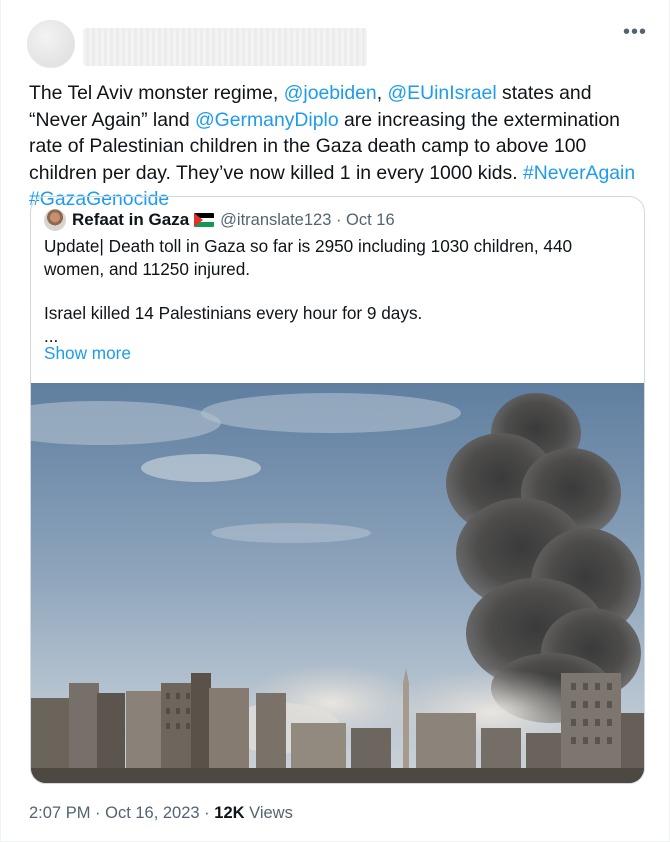 Image resolution: width=670 pixels, height=842 pixels. I want to click on quoted-tweet-header: Refaat in Gaza @itranslate123 · Oct 16, so click(219, 220).